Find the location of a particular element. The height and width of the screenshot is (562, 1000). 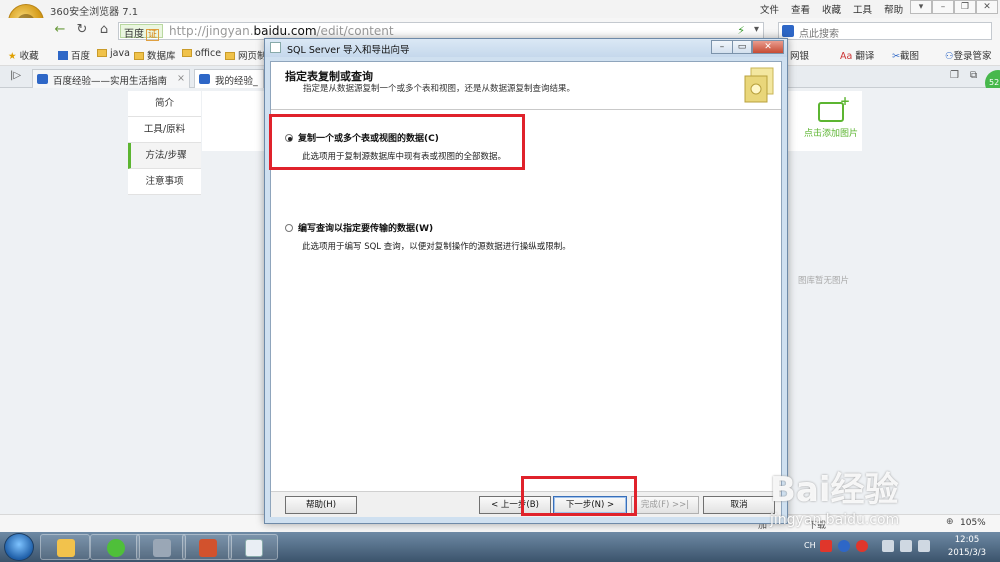

dialog-title: SQL Server 导入和导出向导 is located at coordinates (348, 50).